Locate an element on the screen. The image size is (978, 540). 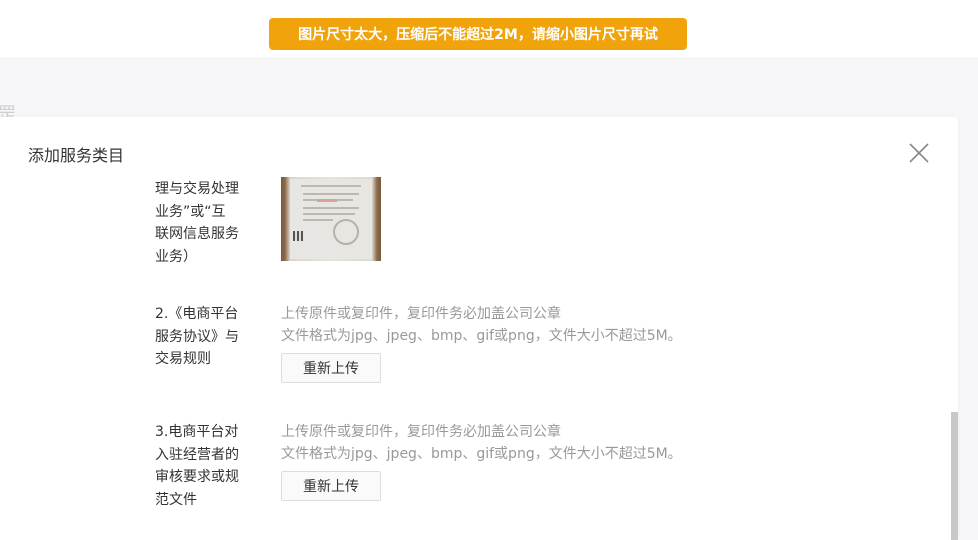
item-1-label-line: 业务”或“互 is located at coordinates (190, 211).